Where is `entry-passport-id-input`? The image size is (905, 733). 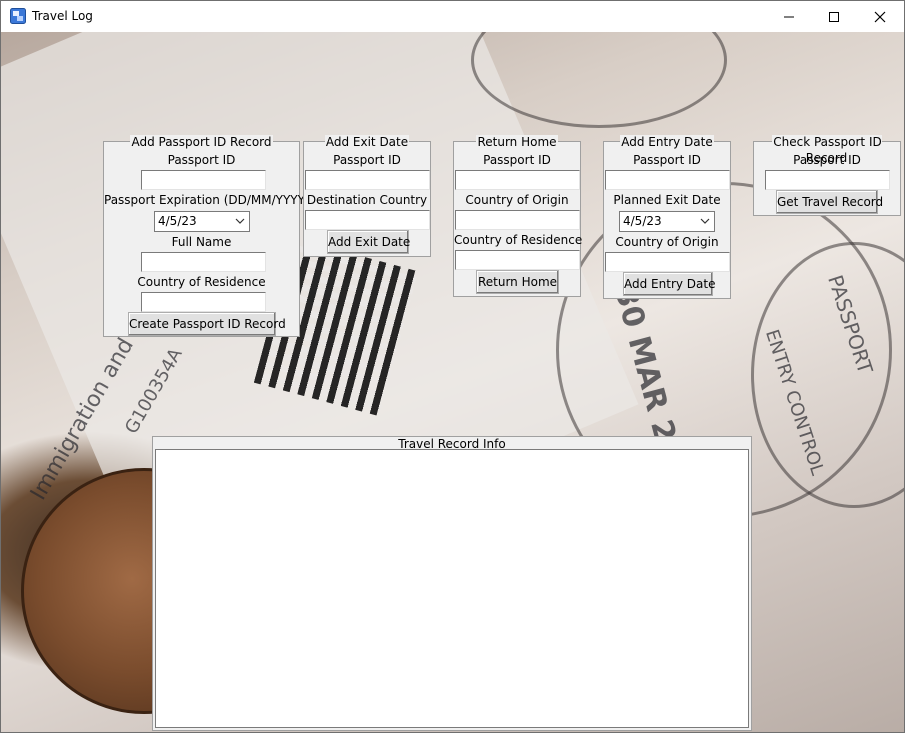
entry-passport-id-input is located at coordinates (667, 180).